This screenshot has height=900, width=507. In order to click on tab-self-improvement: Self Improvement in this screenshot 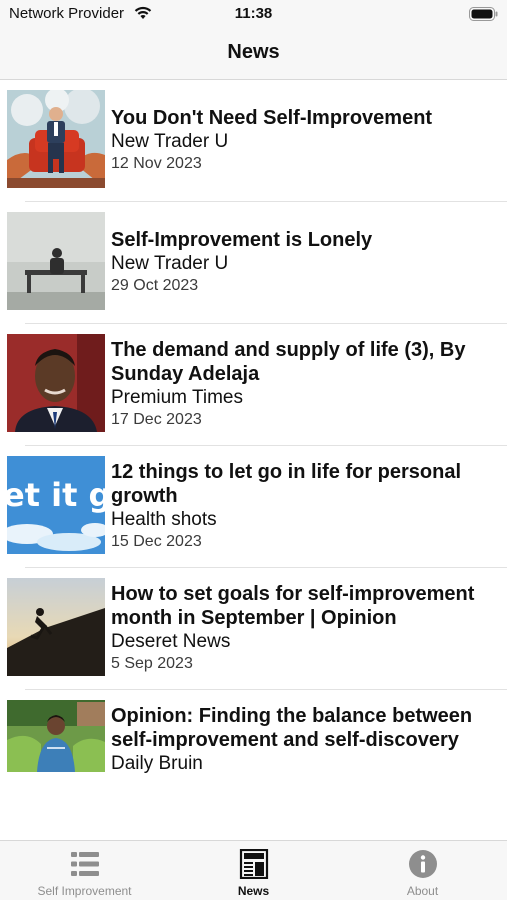, I will do `click(84, 870)`.